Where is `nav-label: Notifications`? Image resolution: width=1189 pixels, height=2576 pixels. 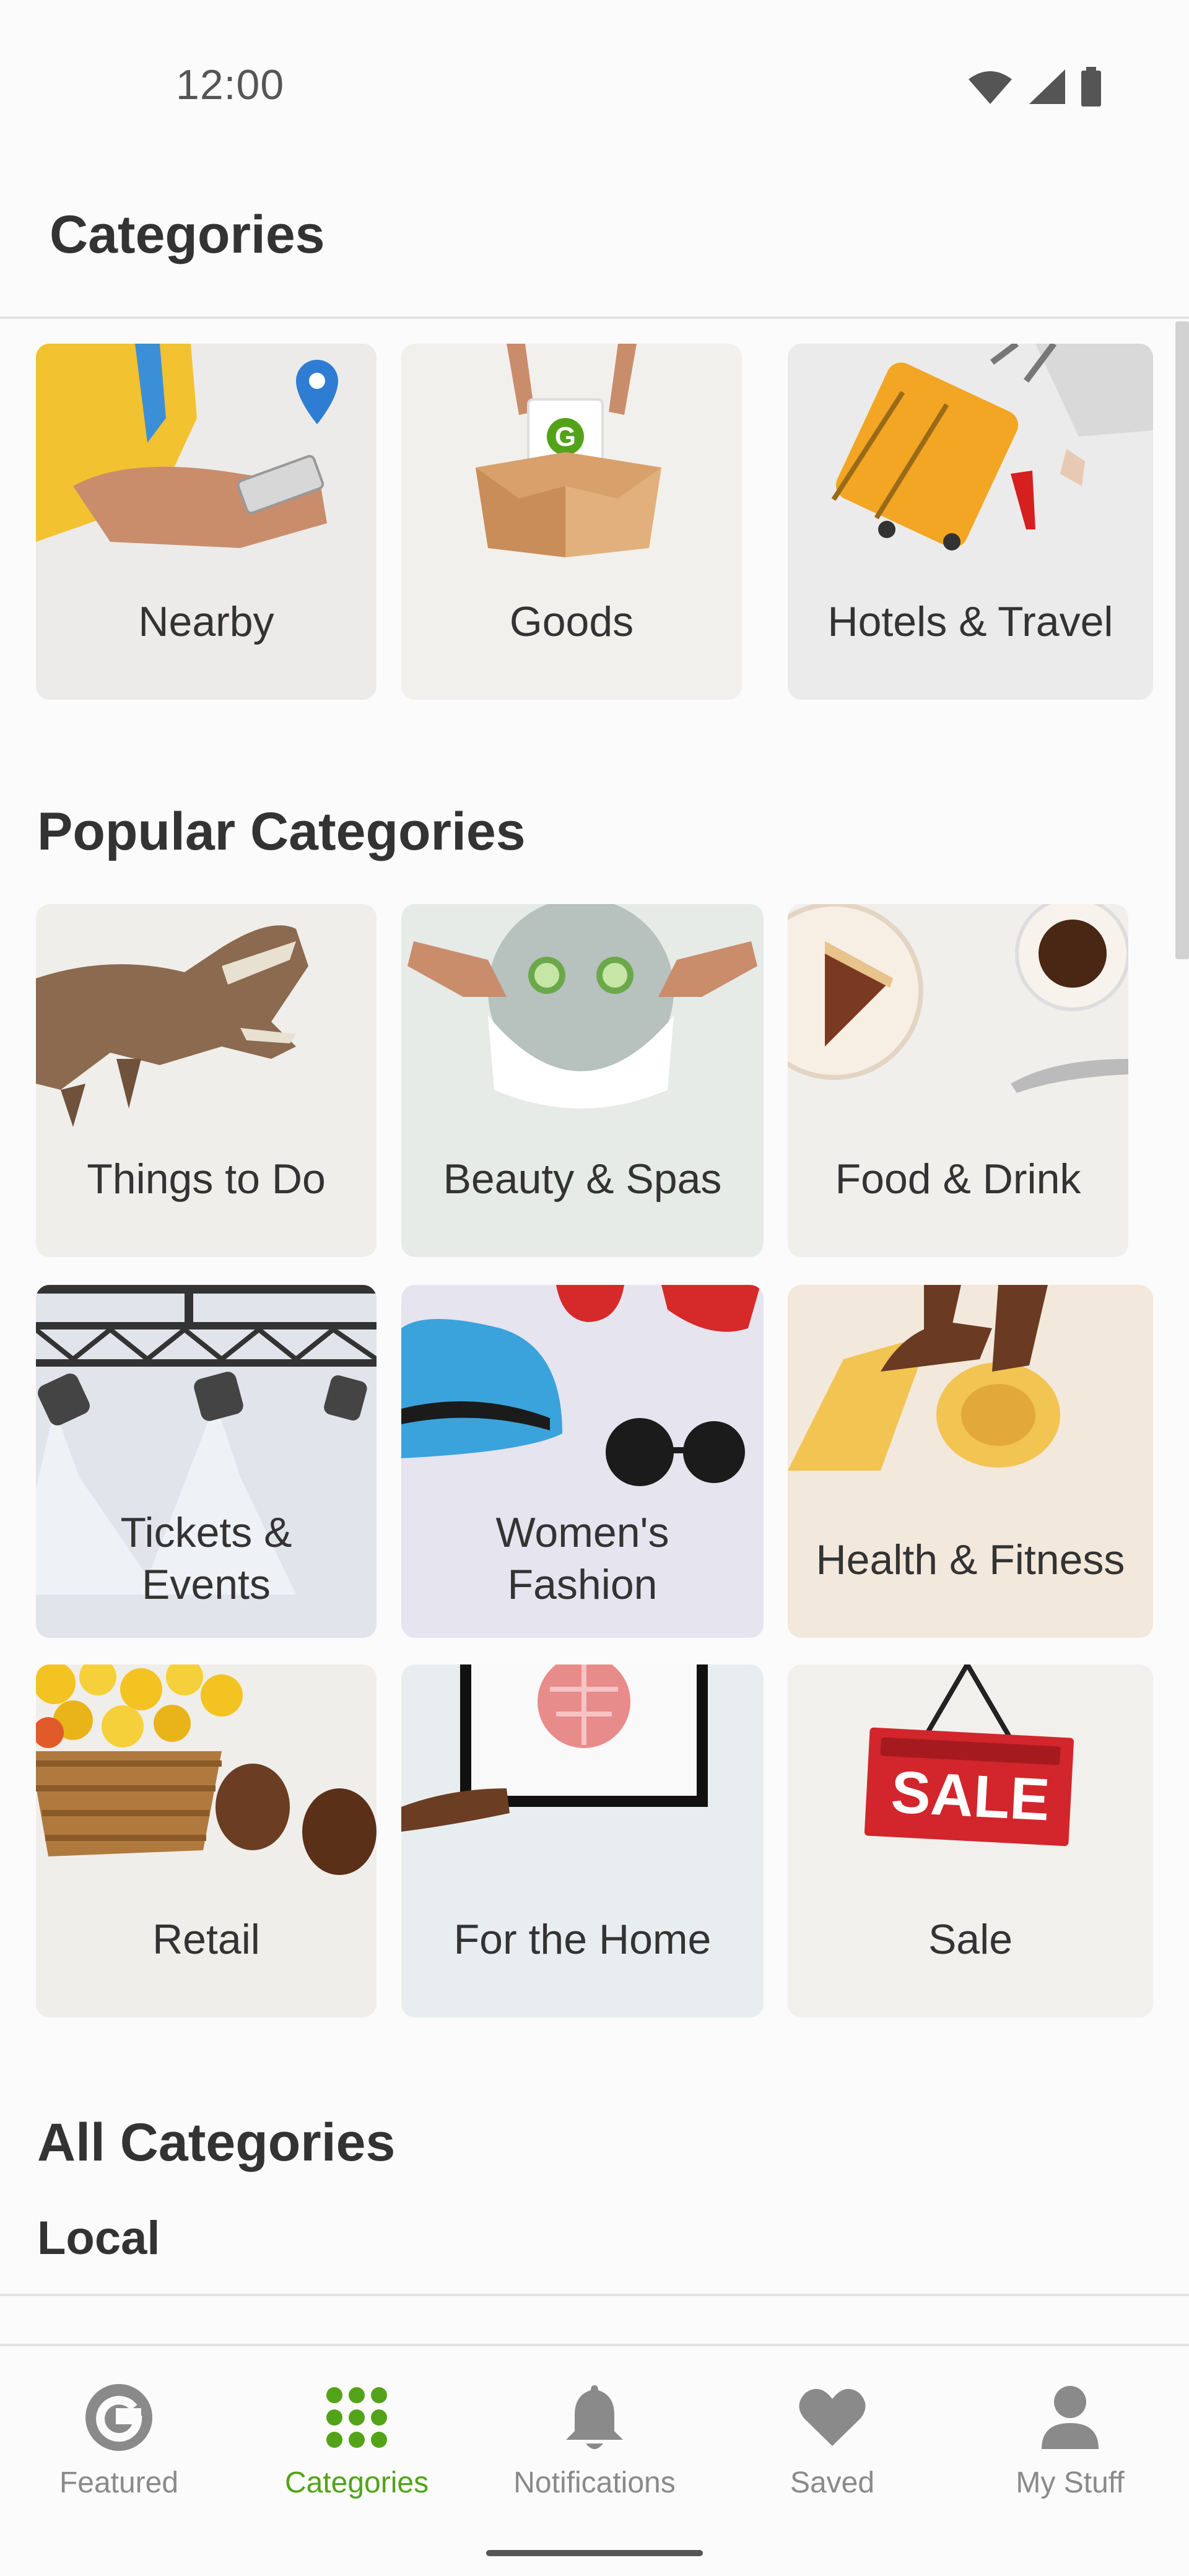
nav-label: Notifications is located at coordinates (594, 2482).